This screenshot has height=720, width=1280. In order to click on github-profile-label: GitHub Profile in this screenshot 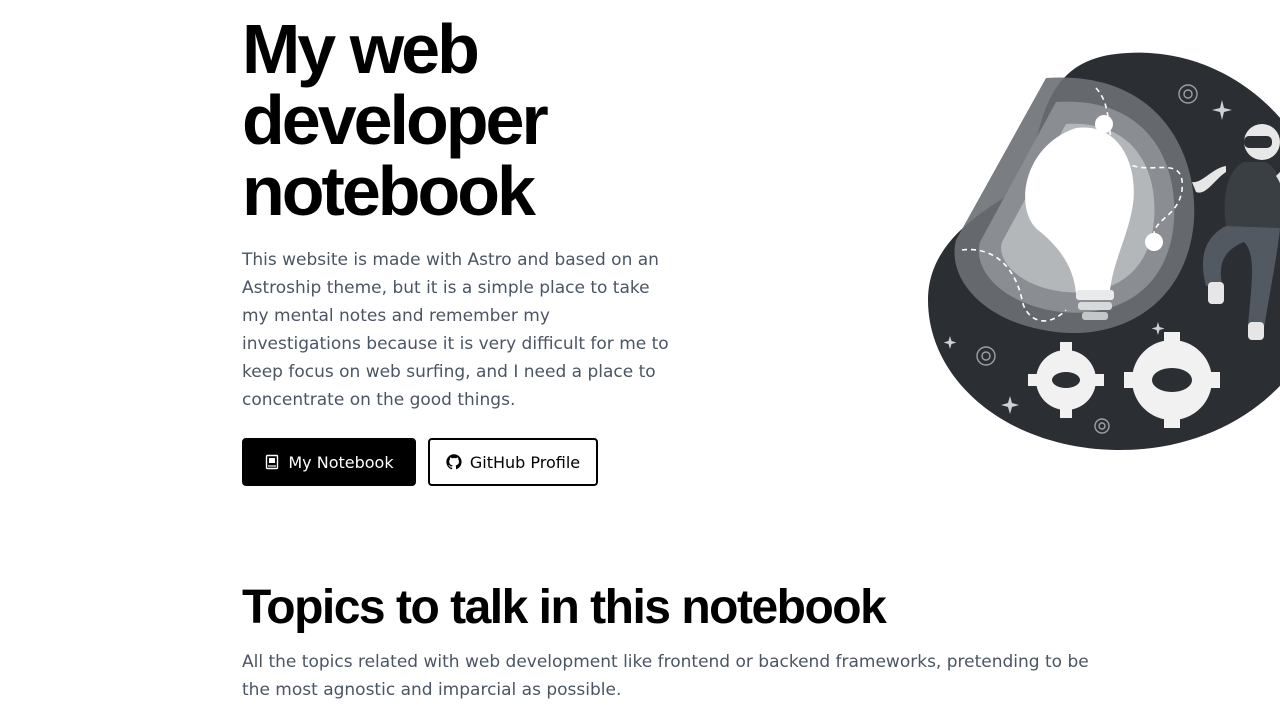, I will do `click(525, 462)`.